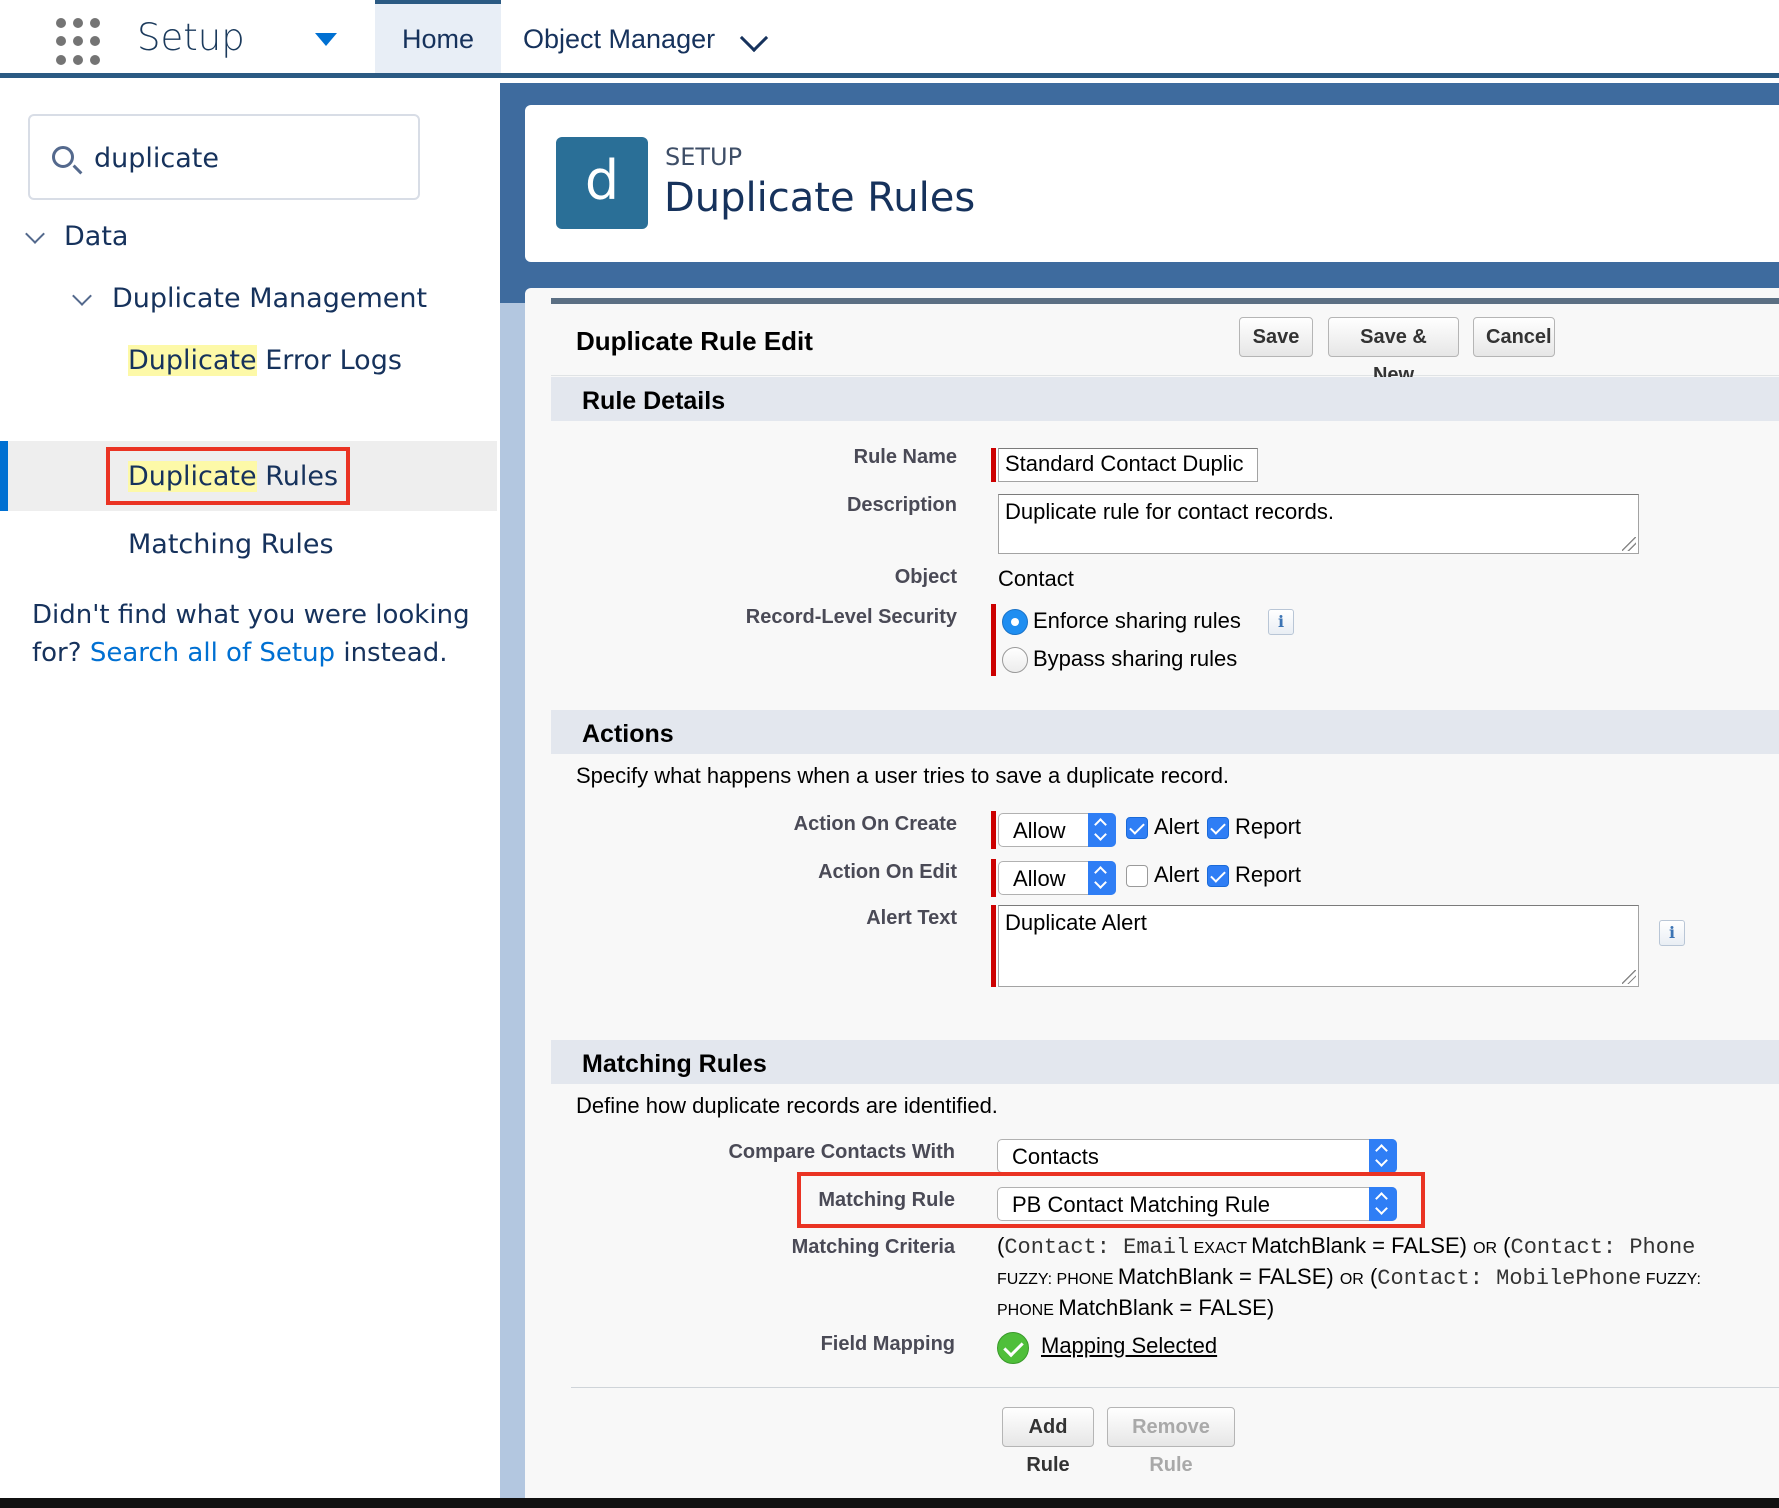 Image resolution: width=1779 pixels, height=1508 pixels. Describe the element at coordinates (269, 298) in the screenshot. I see `tree-item-duplicate-management: Duplicate Management` at that location.